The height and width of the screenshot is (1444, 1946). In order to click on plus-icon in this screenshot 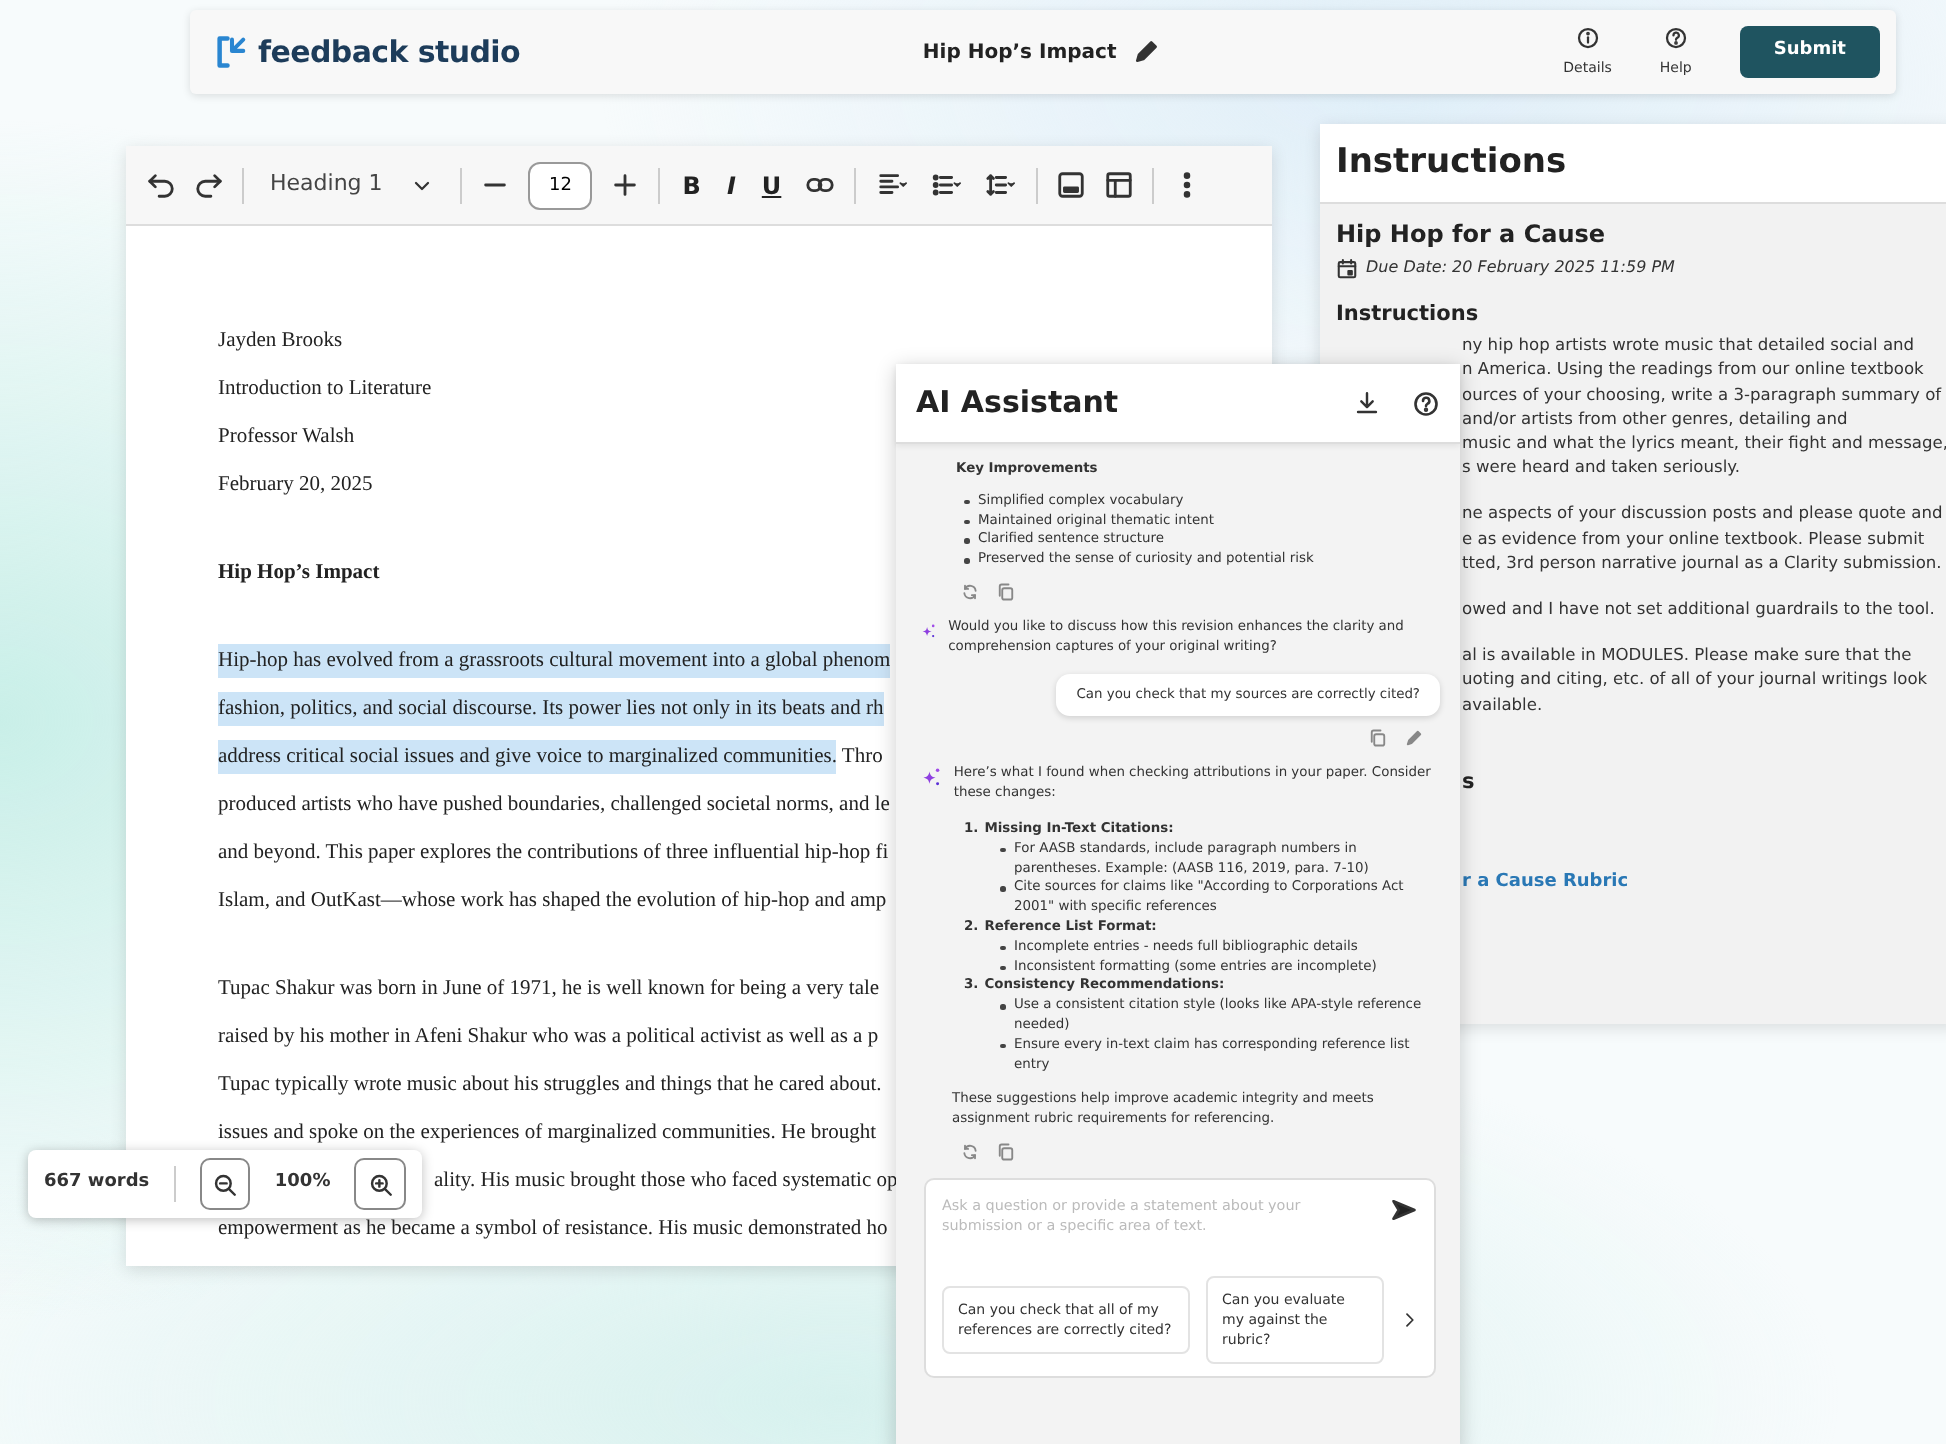, I will do `click(625, 185)`.